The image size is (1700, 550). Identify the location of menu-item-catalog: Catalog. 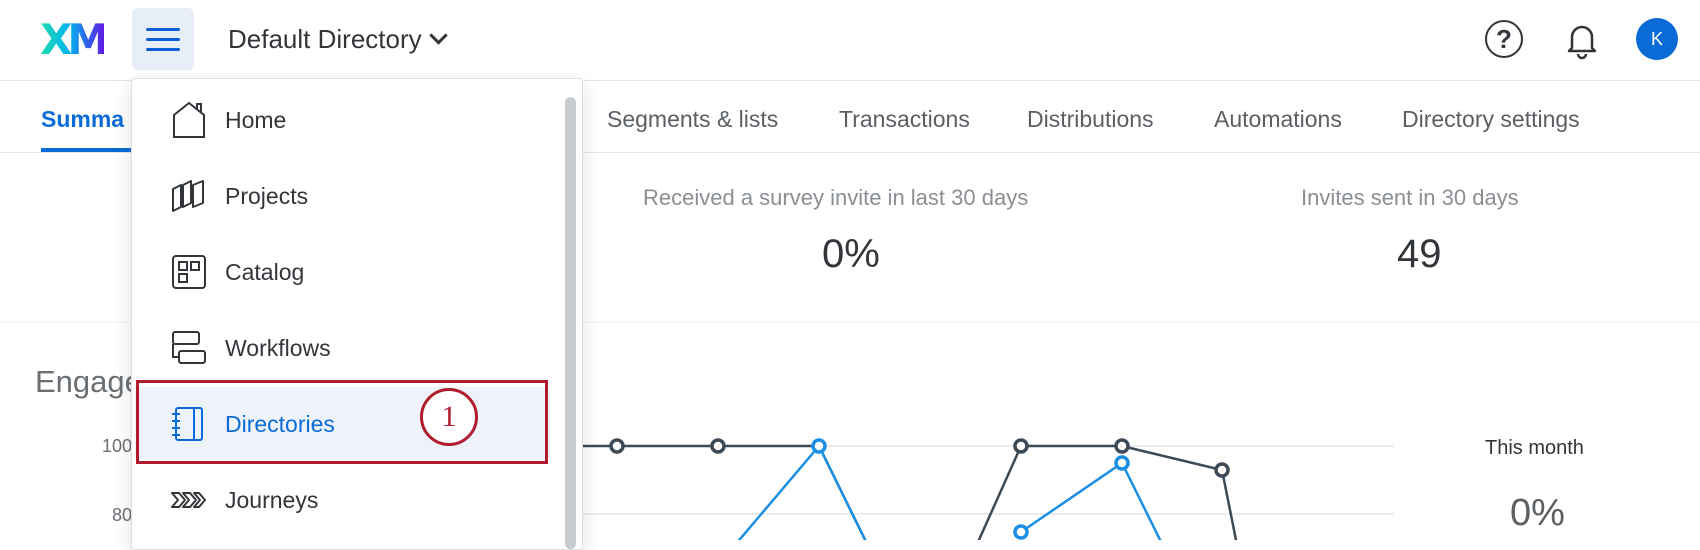
(341, 271).